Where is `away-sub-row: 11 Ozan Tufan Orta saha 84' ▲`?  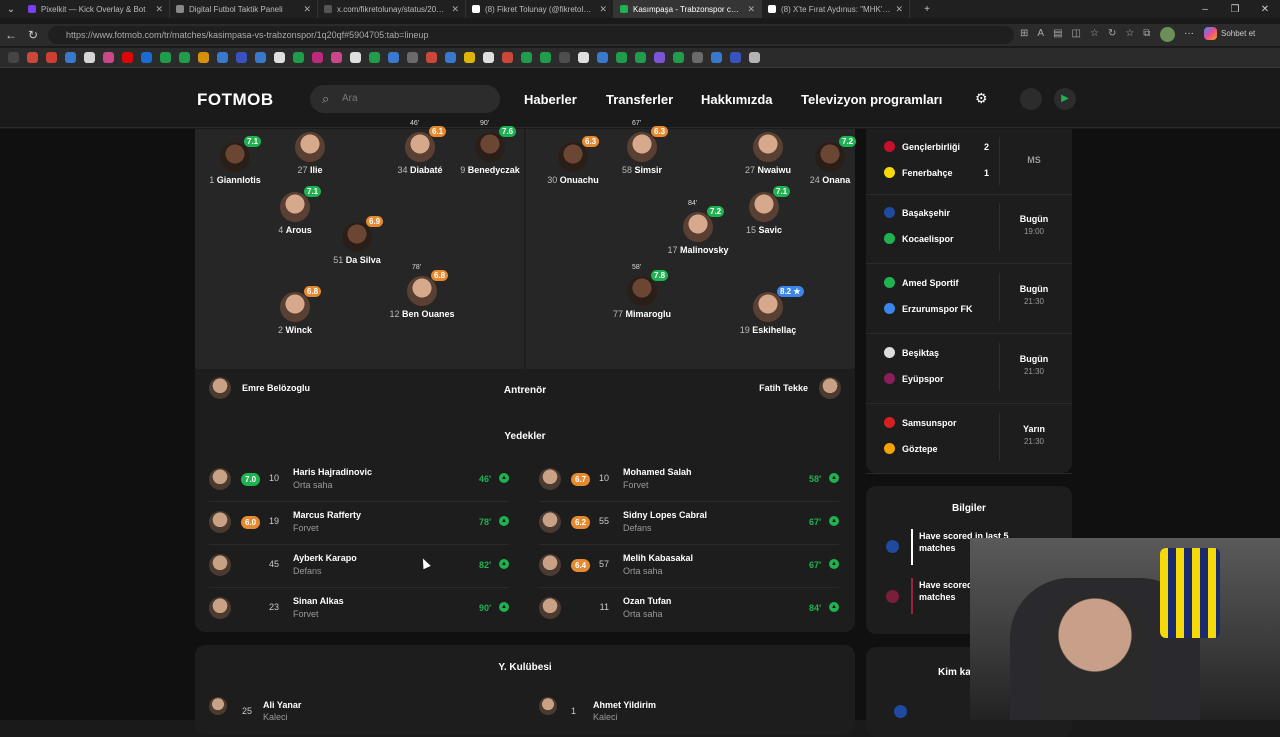 away-sub-row: 11 Ozan Tufan Orta saha 84' ▲ is located at coordinates (699, 609).